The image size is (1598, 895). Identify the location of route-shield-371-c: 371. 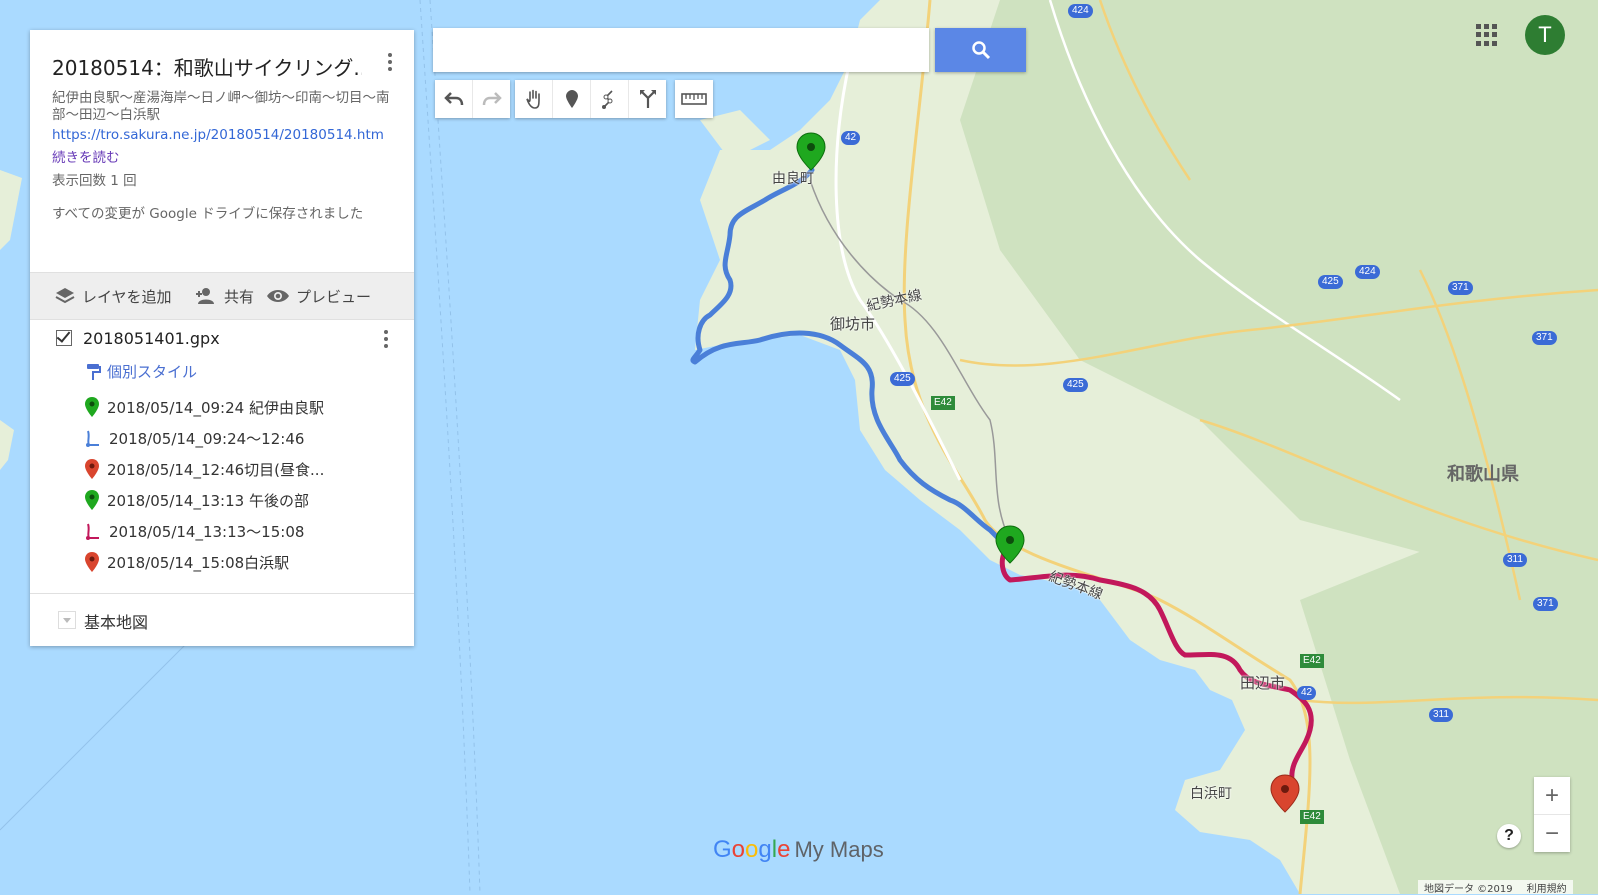
(1545, 604).